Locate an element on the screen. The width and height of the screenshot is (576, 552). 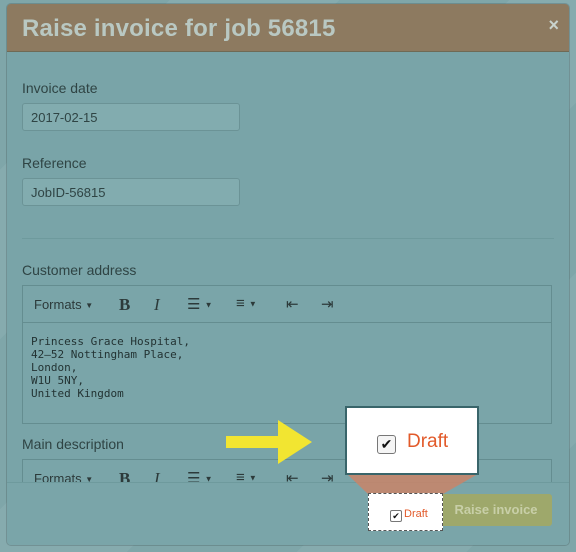
arrow-right-icon is located at coordinates (269, 442).